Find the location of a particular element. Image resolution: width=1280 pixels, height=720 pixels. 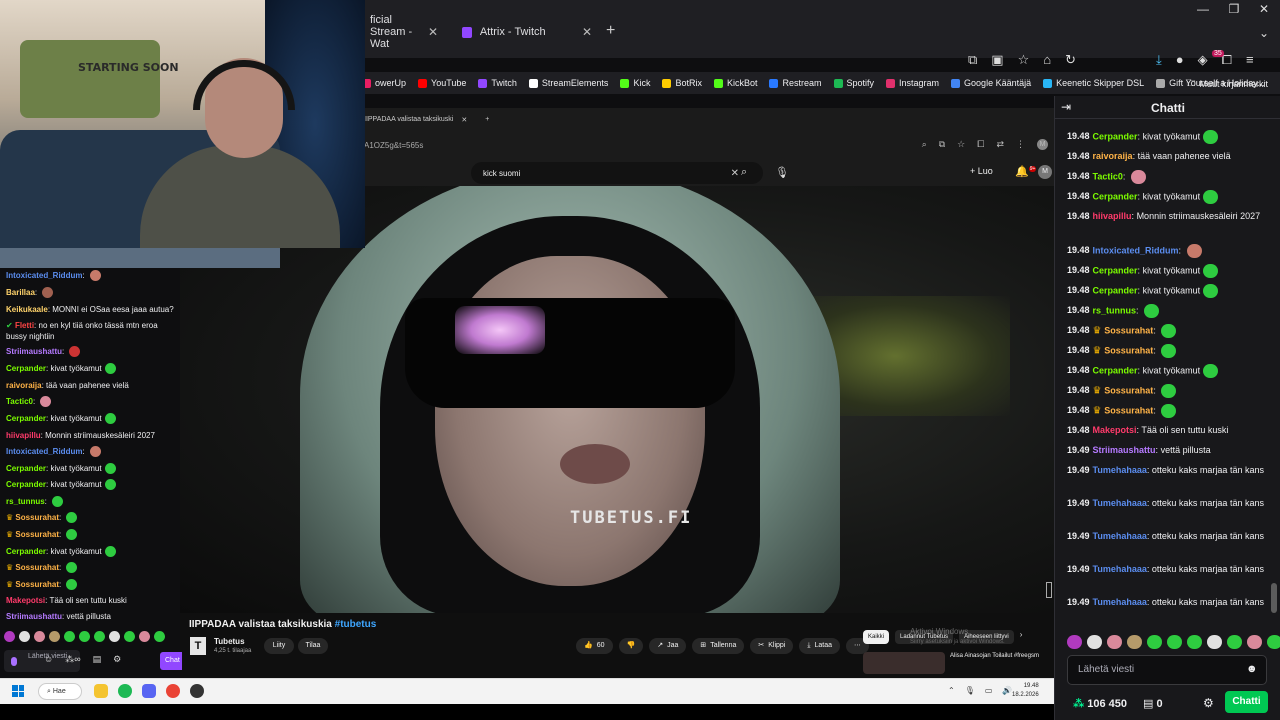

browser-tab-youtube: ficial Stream - Wat ✕ is located at coordinates (404, 32).